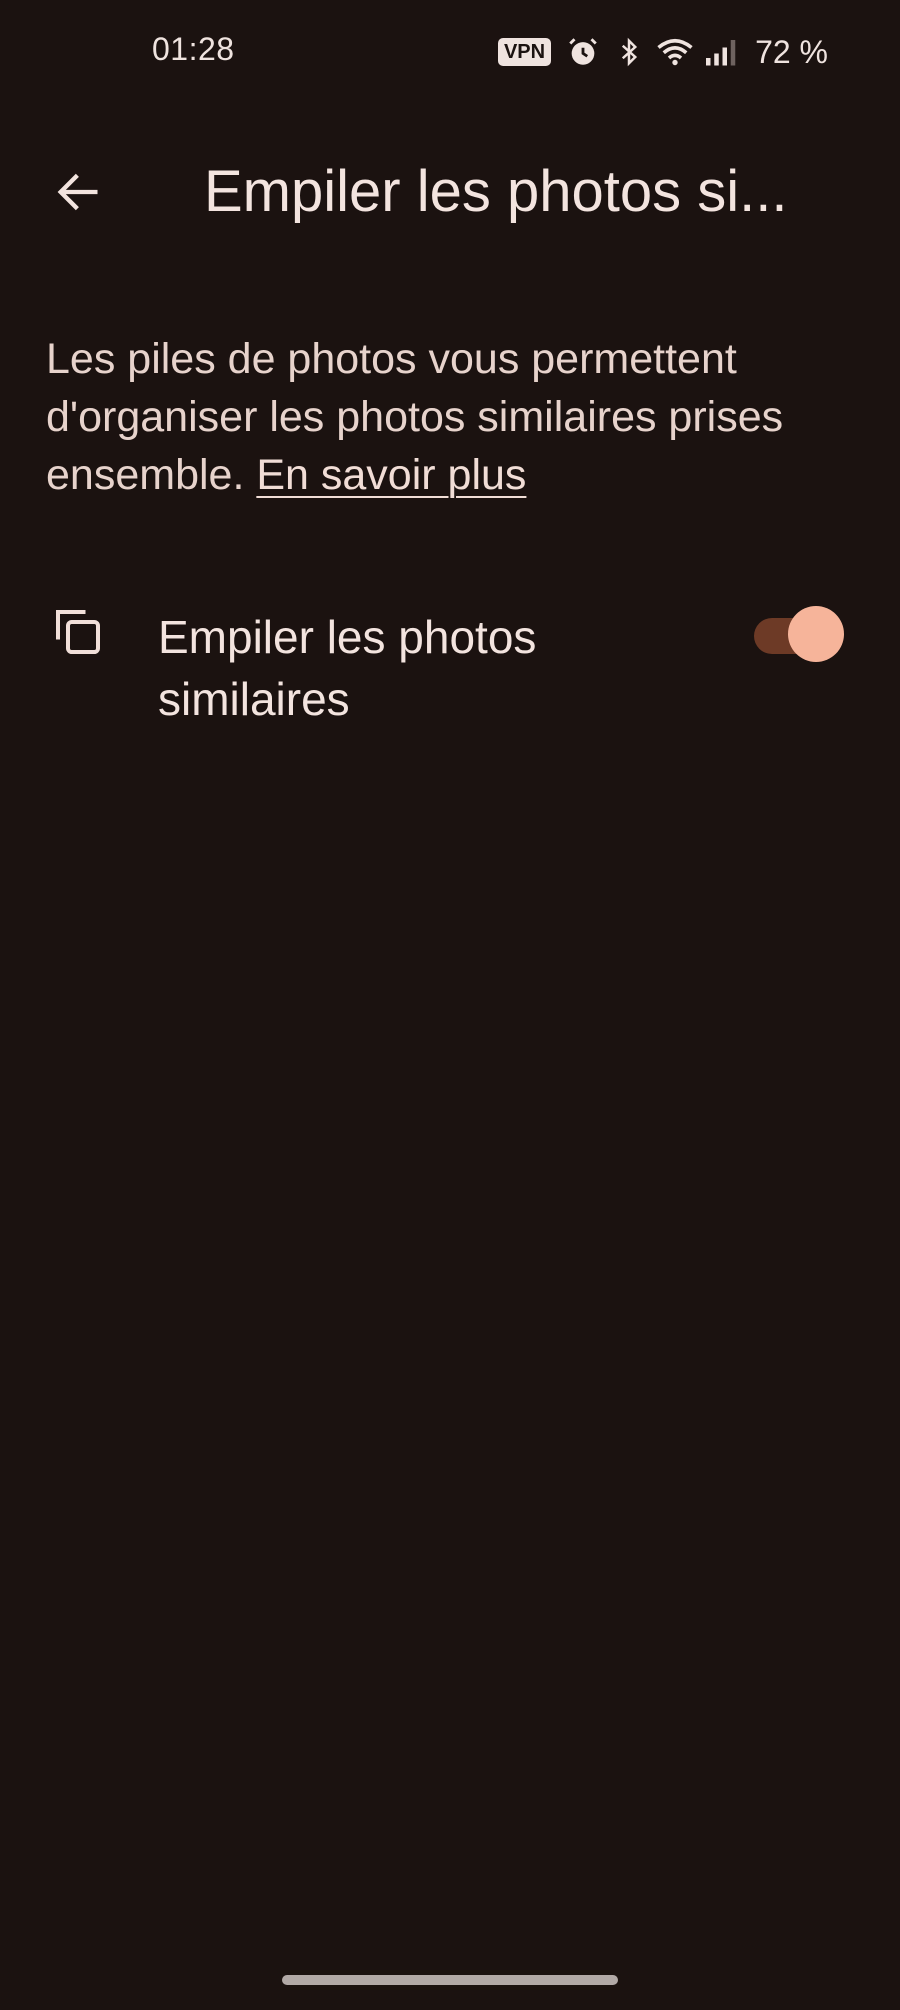 The width and height of the screenshot is (900, 2010). What do you see at coordinates (193, 49) in the screenshot?
I see `status-time: 01:28` at bounding box center [193, 49].